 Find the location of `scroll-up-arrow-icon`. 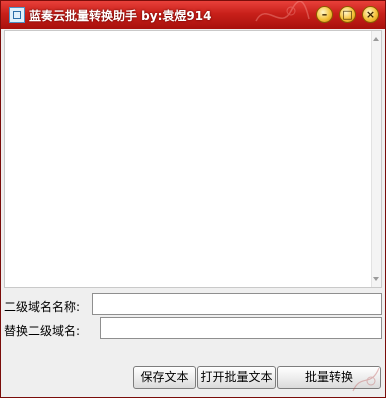

scroll-up-arrow-icon is located at coordinates (376, 39).